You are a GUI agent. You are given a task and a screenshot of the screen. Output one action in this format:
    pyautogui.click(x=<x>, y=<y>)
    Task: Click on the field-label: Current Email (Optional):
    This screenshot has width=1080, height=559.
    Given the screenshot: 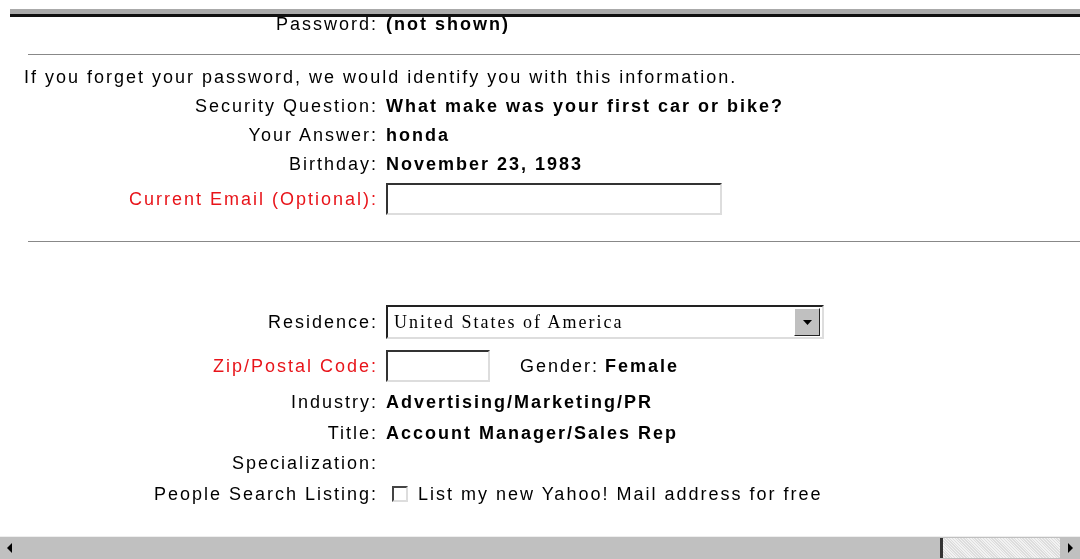 What is the action you would take?
    pyautogui.click(x=252, y=199)
    